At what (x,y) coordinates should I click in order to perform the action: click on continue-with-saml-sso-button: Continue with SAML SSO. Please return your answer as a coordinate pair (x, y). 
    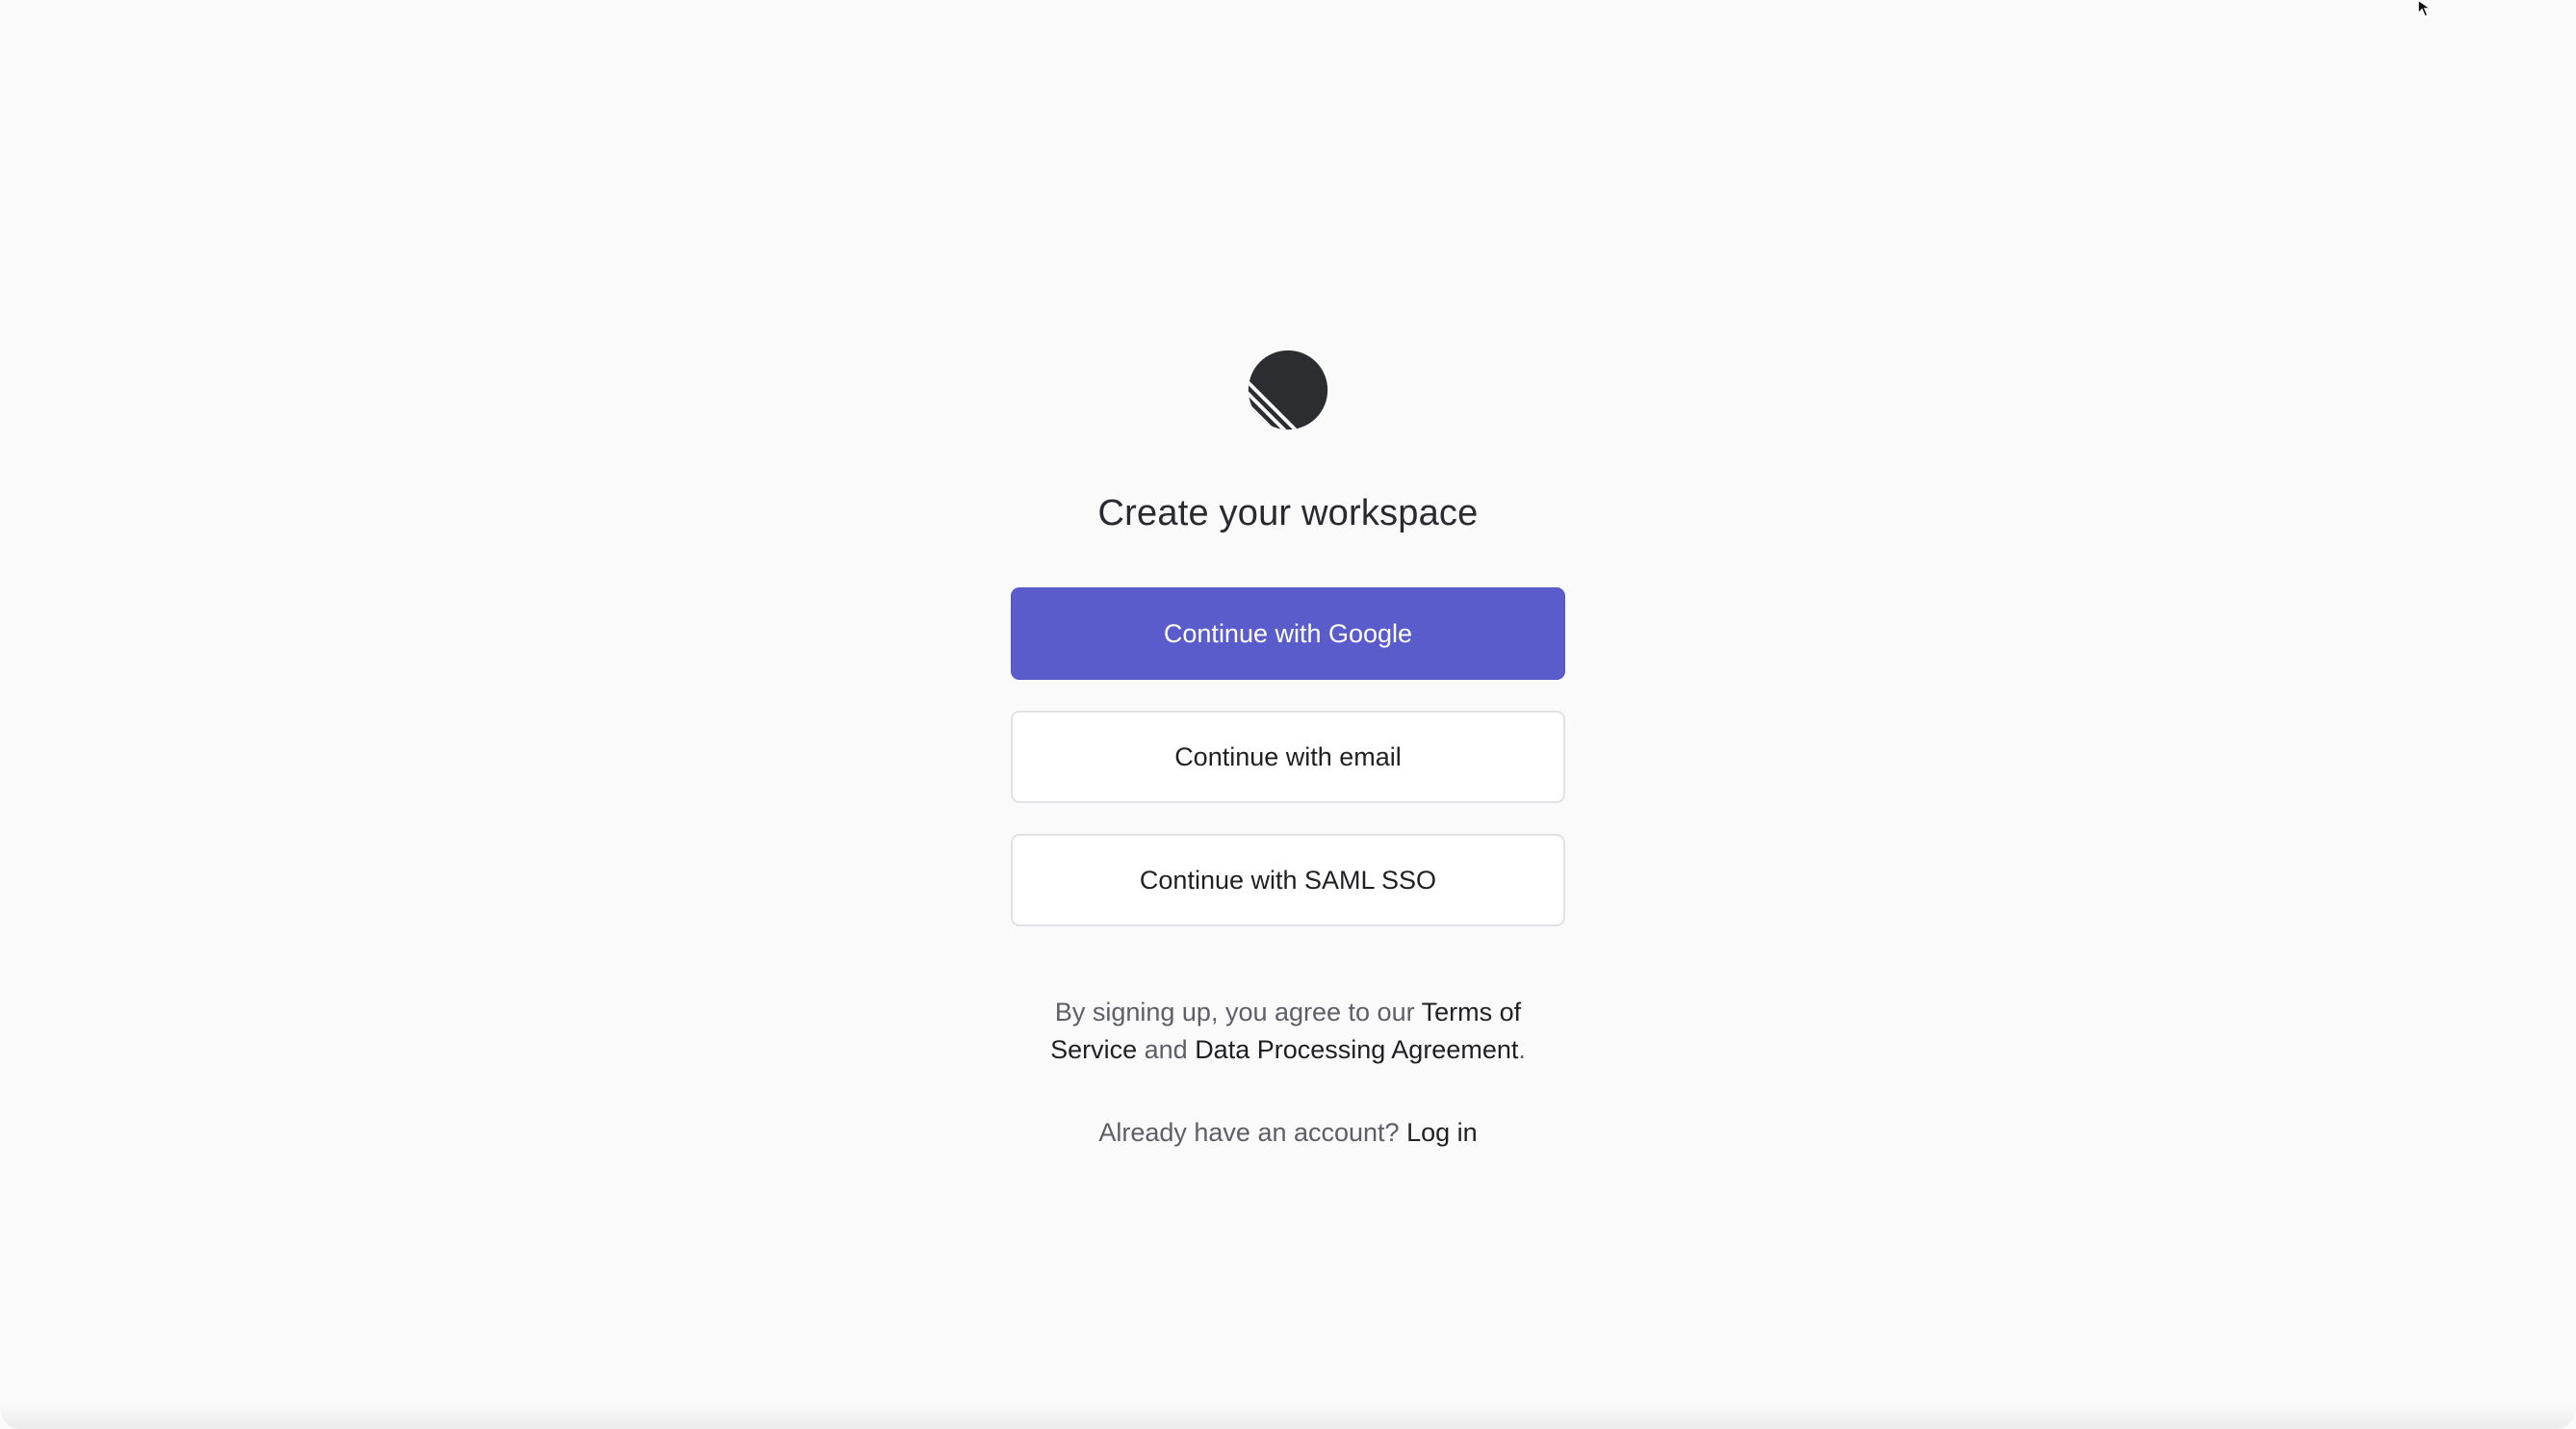
    Looking at the image, I should click on (1288, 880).